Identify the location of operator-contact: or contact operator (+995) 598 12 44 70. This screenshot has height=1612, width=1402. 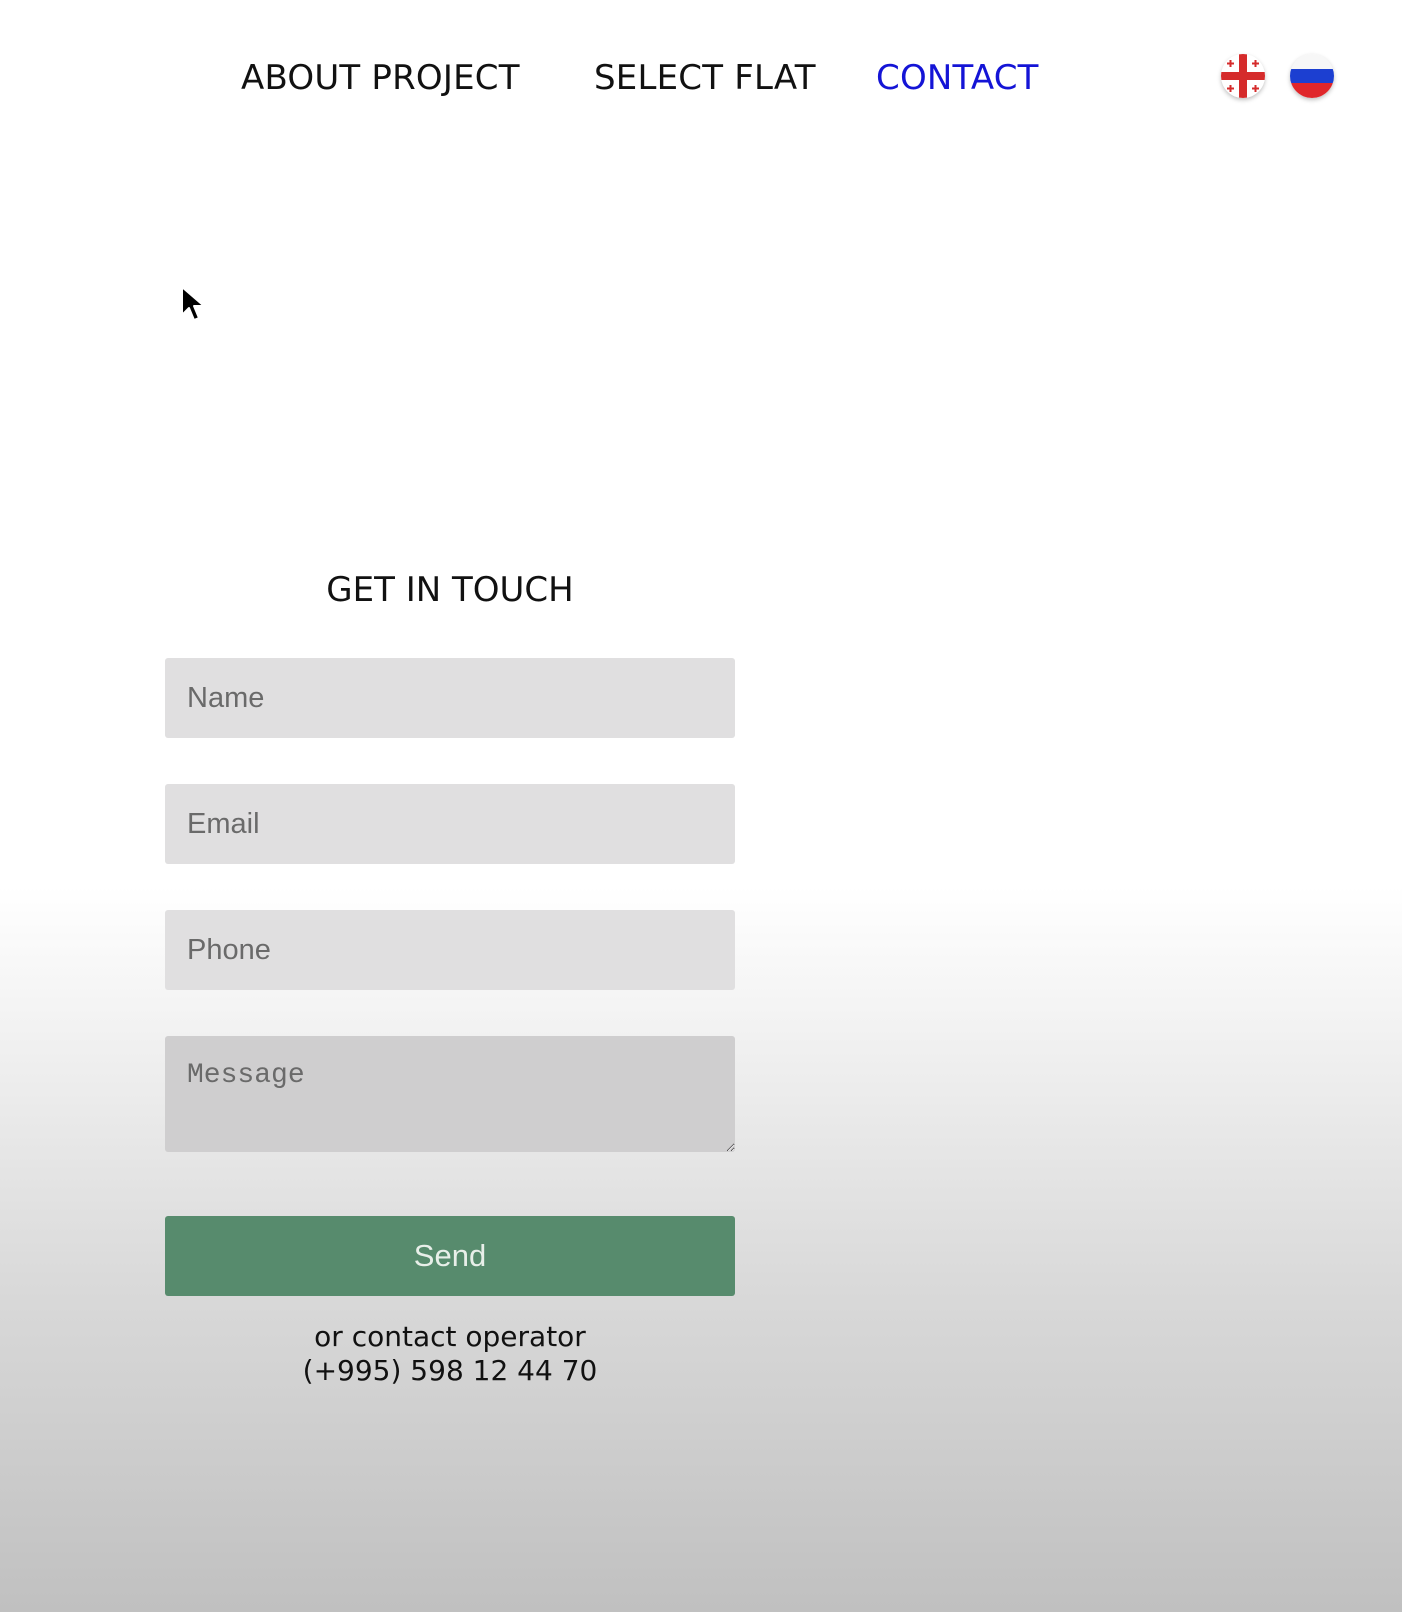
(450, 1354).